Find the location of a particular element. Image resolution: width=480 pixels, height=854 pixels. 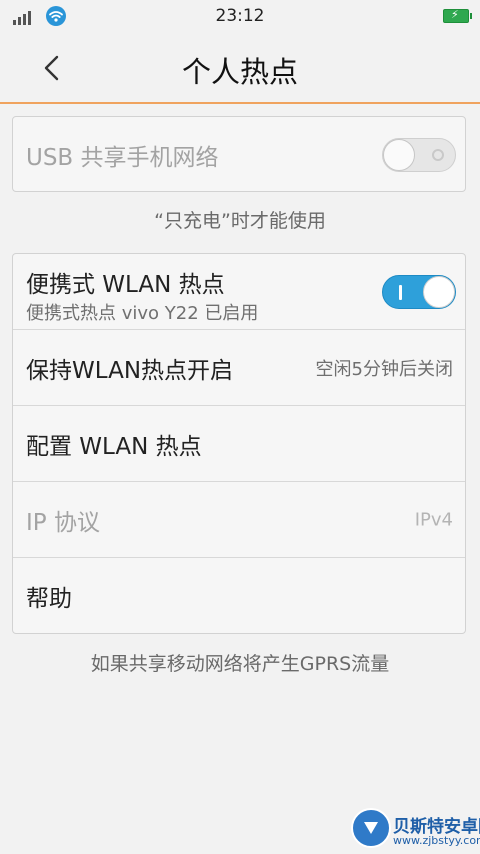

portable-hotspot-status: 便携式热点 vivo Y22 已启用 is located at coordinates (142, 313).